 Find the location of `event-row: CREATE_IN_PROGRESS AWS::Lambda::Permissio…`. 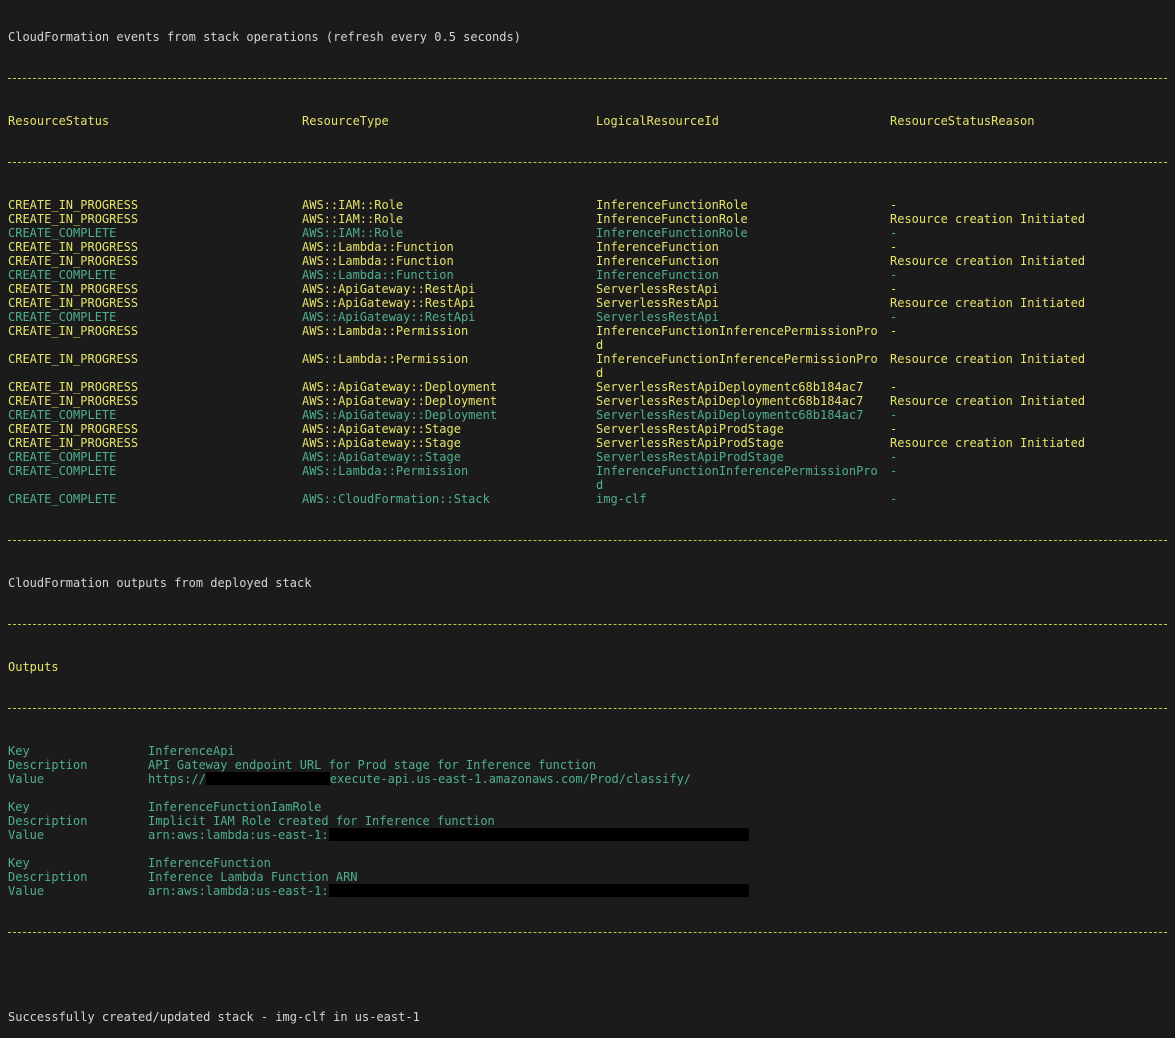

event-row: CREATE_IN_PROGRESS AWS::Lambda::Permissio… is located at coordinates (587, 359).